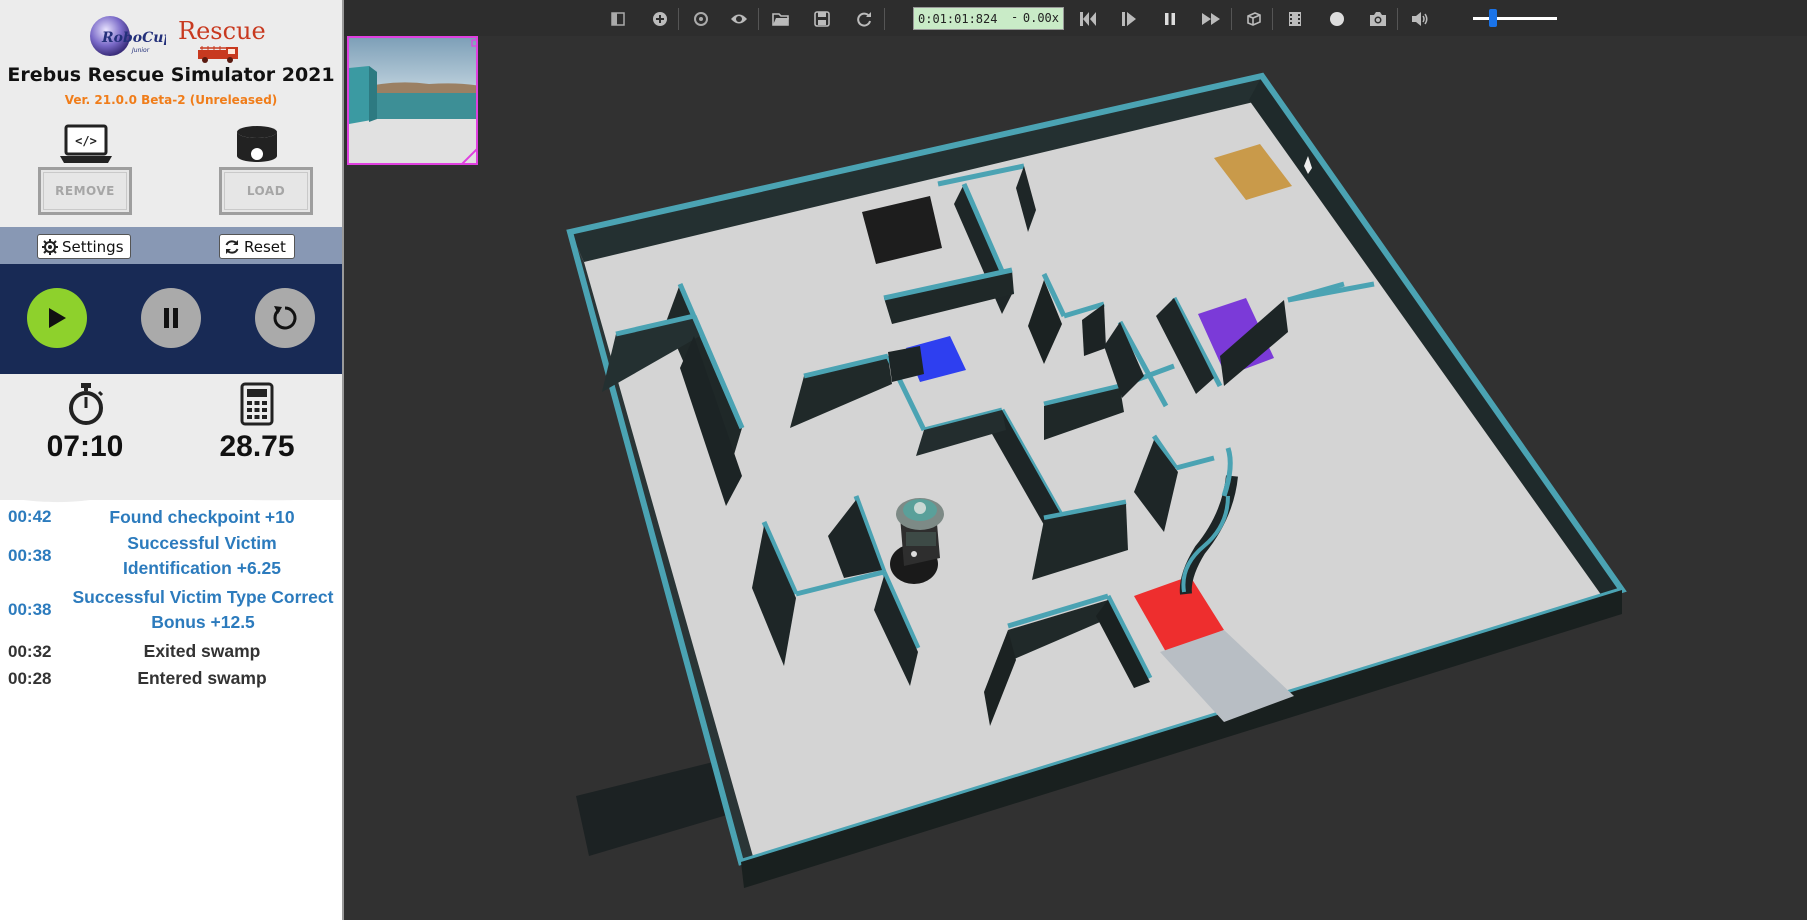  What do you see at coordinates (618, 19) in the screenshot?
I see `scene-tree-icon` at bounding box center [618, 19].